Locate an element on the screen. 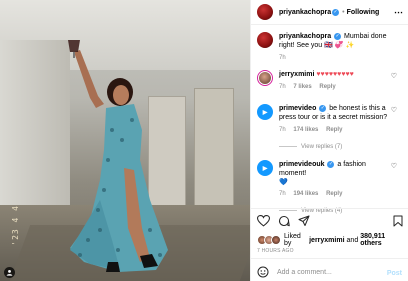  caption-emojis: 🇬🇧 💞 ✨ is located at coordinates (339, 45).